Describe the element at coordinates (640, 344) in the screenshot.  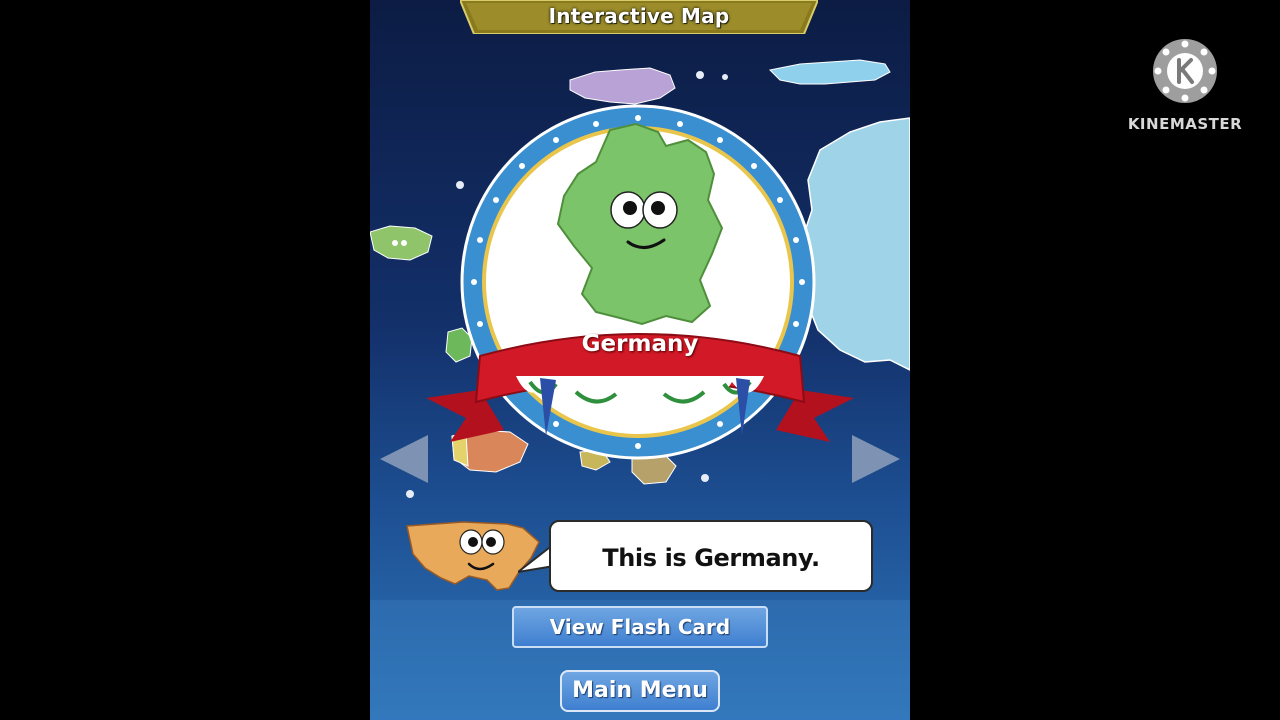
I see `country-name: Germany` at that location.